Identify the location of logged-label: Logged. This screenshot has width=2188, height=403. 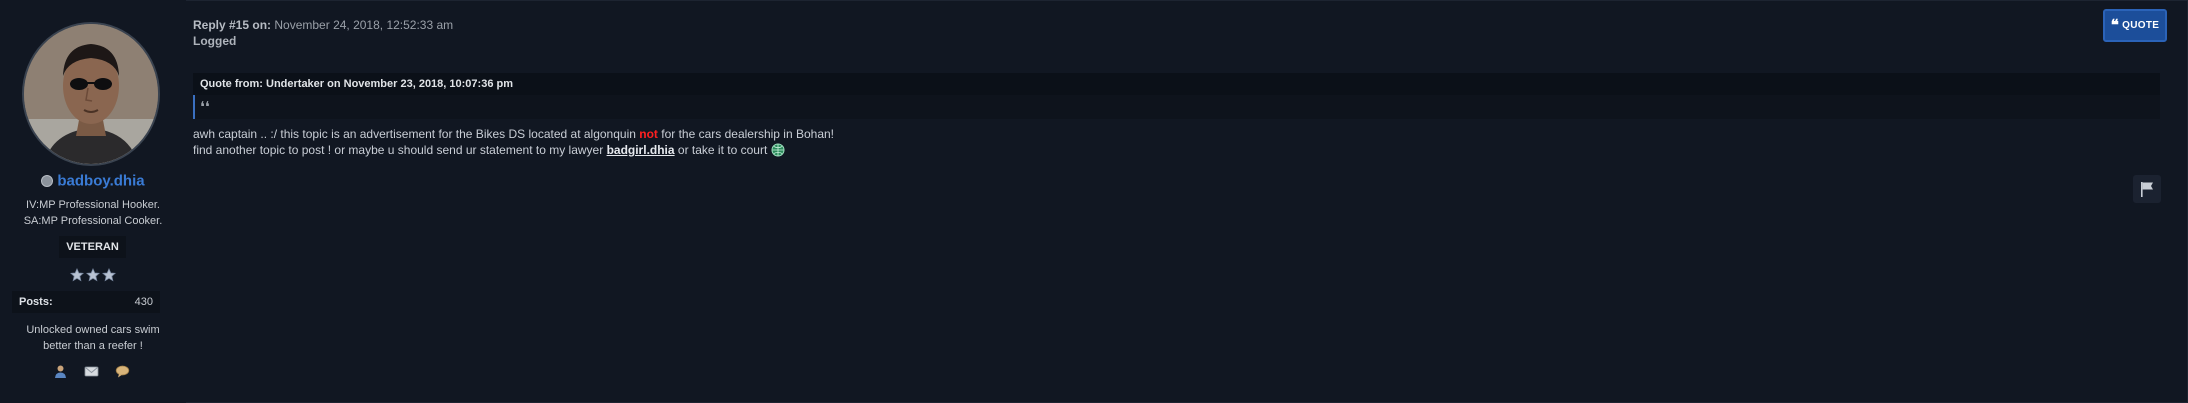
(215, 41).